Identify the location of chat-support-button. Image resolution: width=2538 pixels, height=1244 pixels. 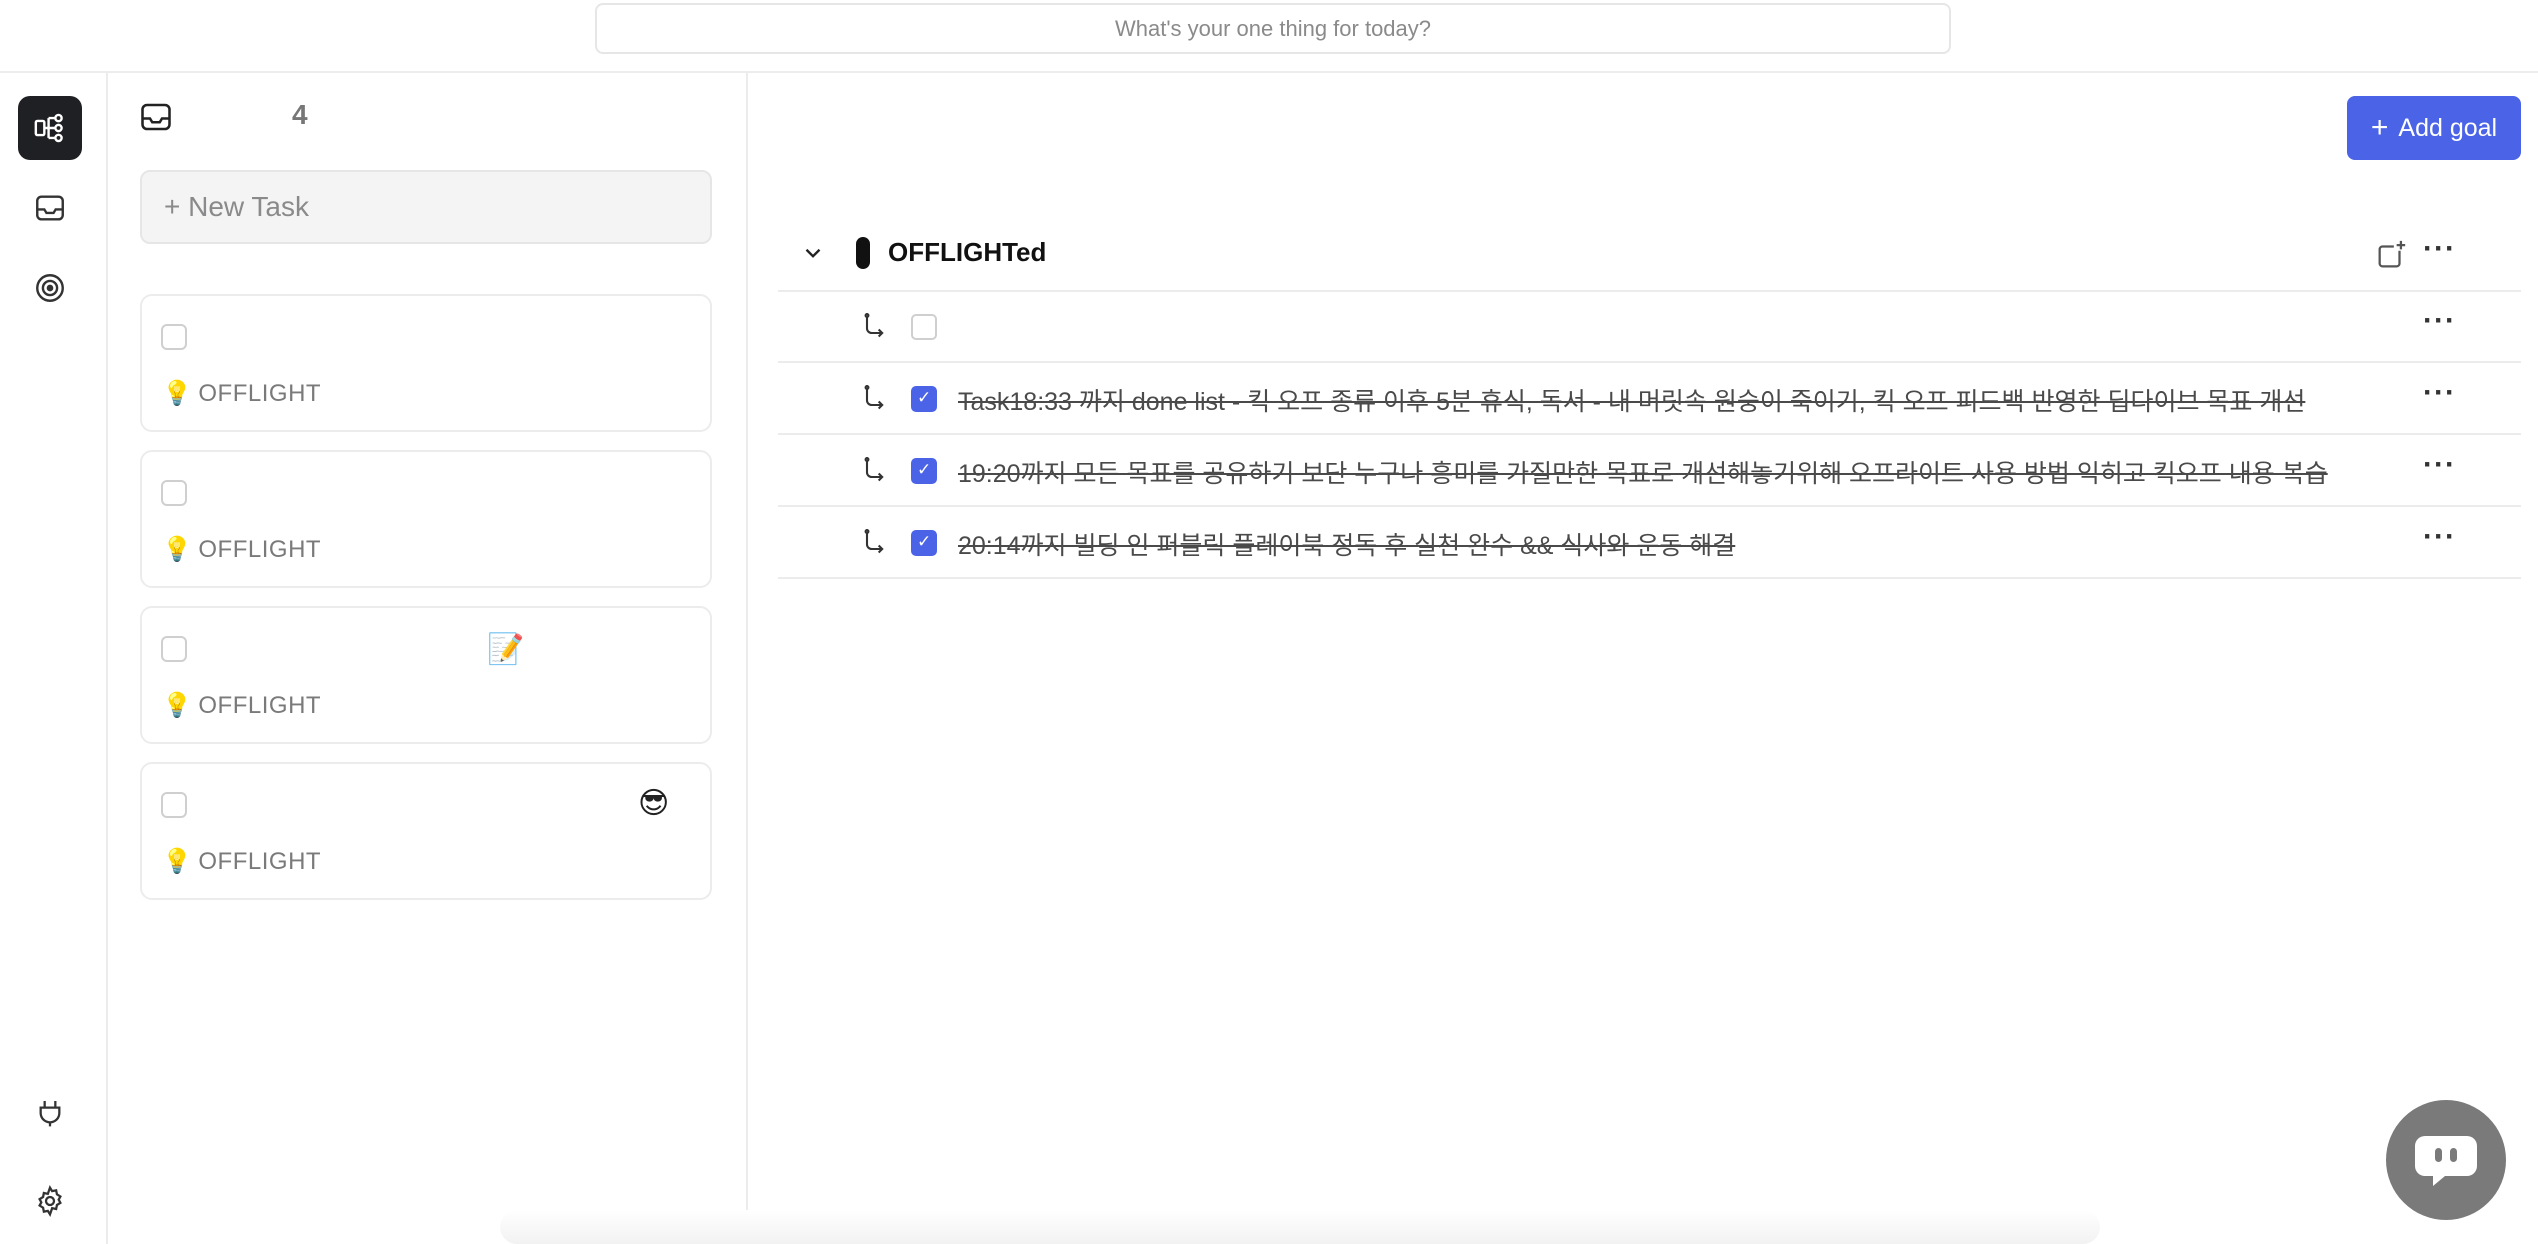
(2446, 1160).